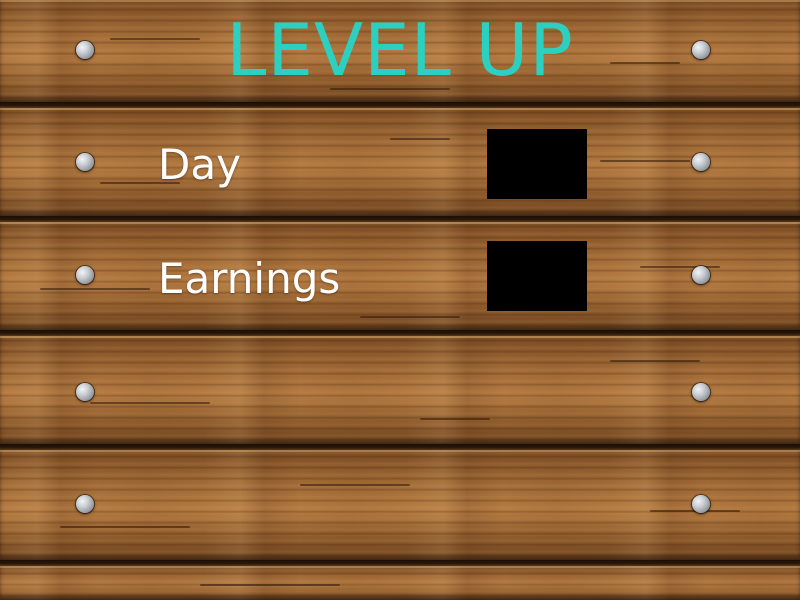 This screenshot has width=800, height=600. What do you see at coordinates (249, 278) in the screenshot?
I see `earnings-label: Earnings` at bounding box center [249, 278].